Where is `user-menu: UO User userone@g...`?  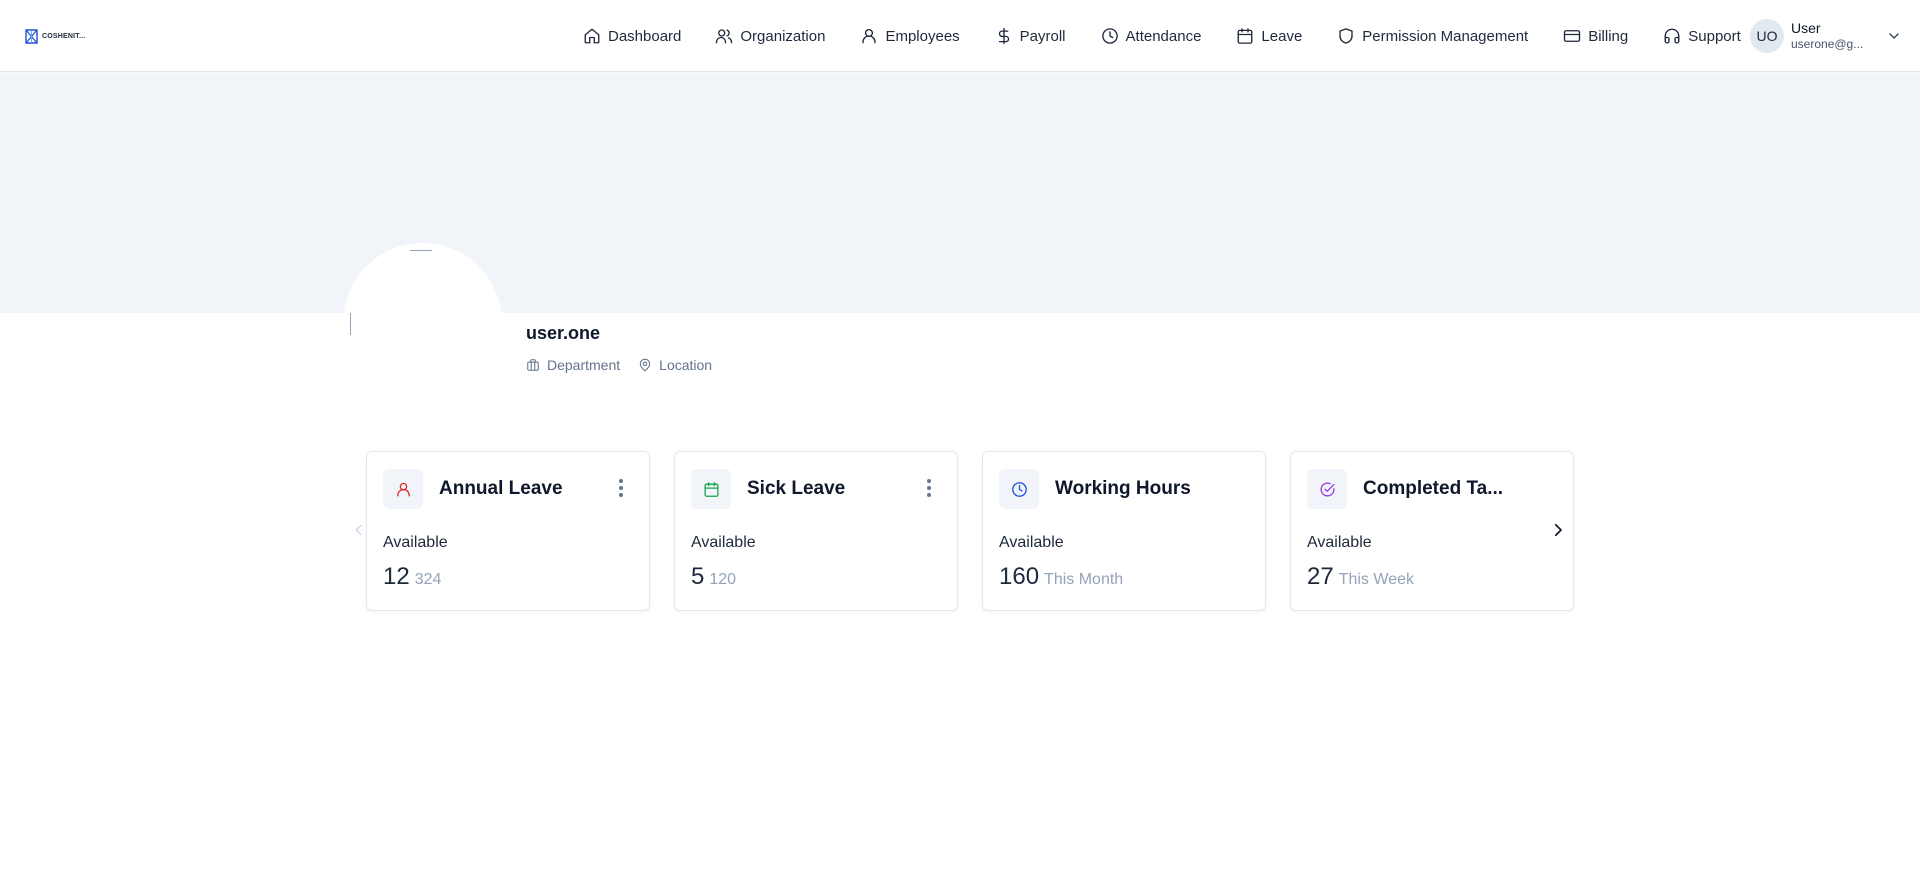
user-menu: UO User userone@g... is located at coordinates (1824, 36).